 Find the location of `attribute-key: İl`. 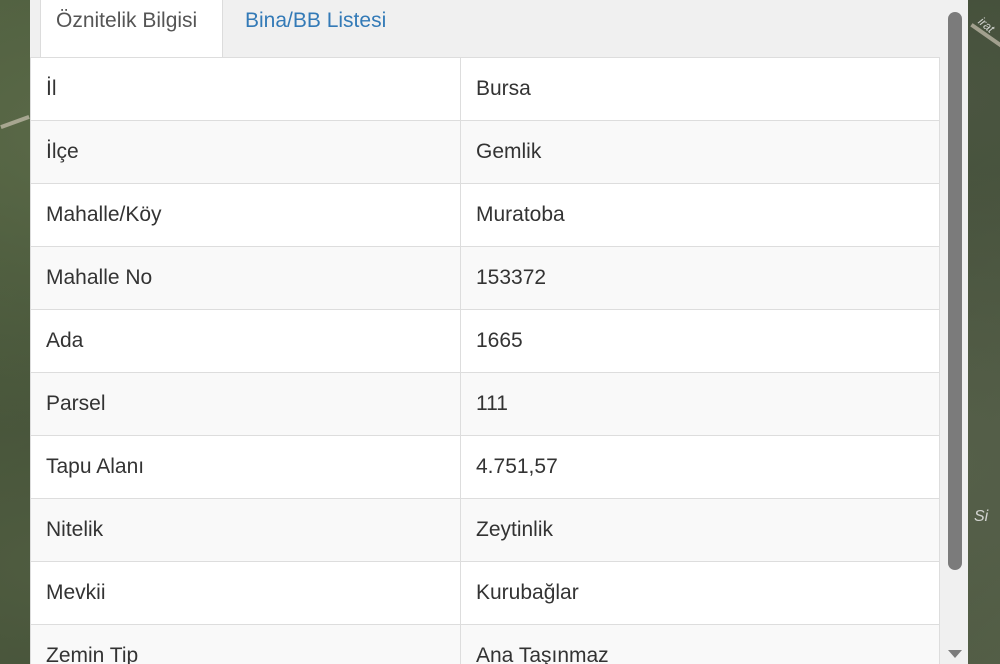

attribute-key: İl is located at coordinates (245, 89).